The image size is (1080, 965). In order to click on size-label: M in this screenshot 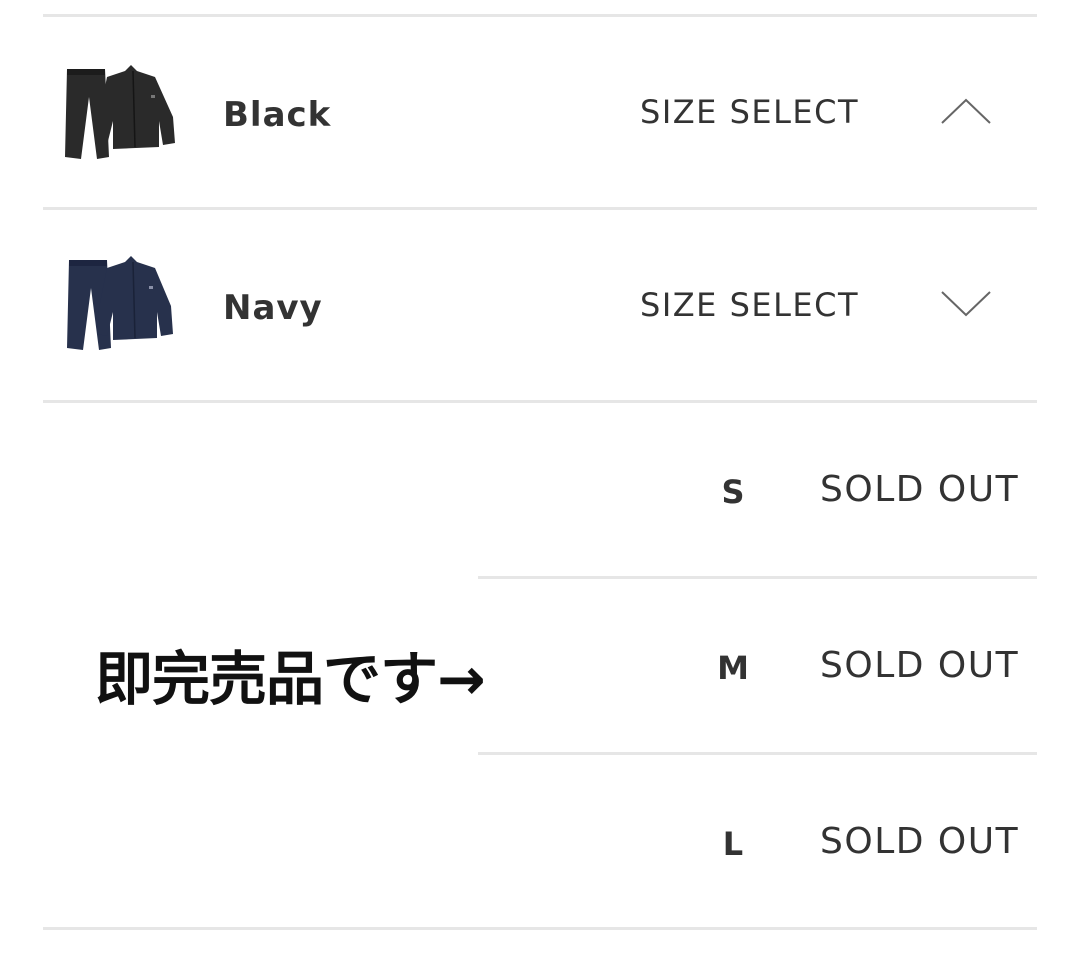, I will do `click(733, 668)`.